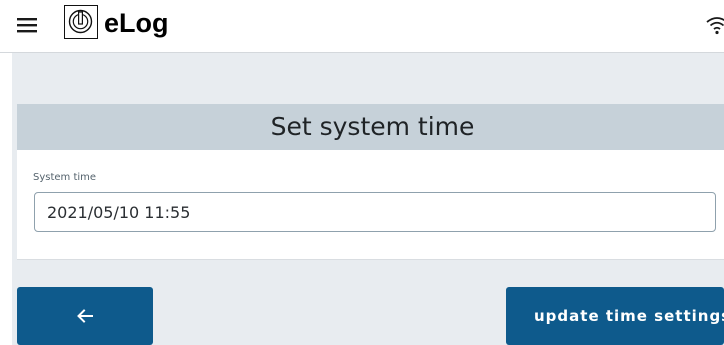  I want to click on page-title: Set system time, so click(372, 126).